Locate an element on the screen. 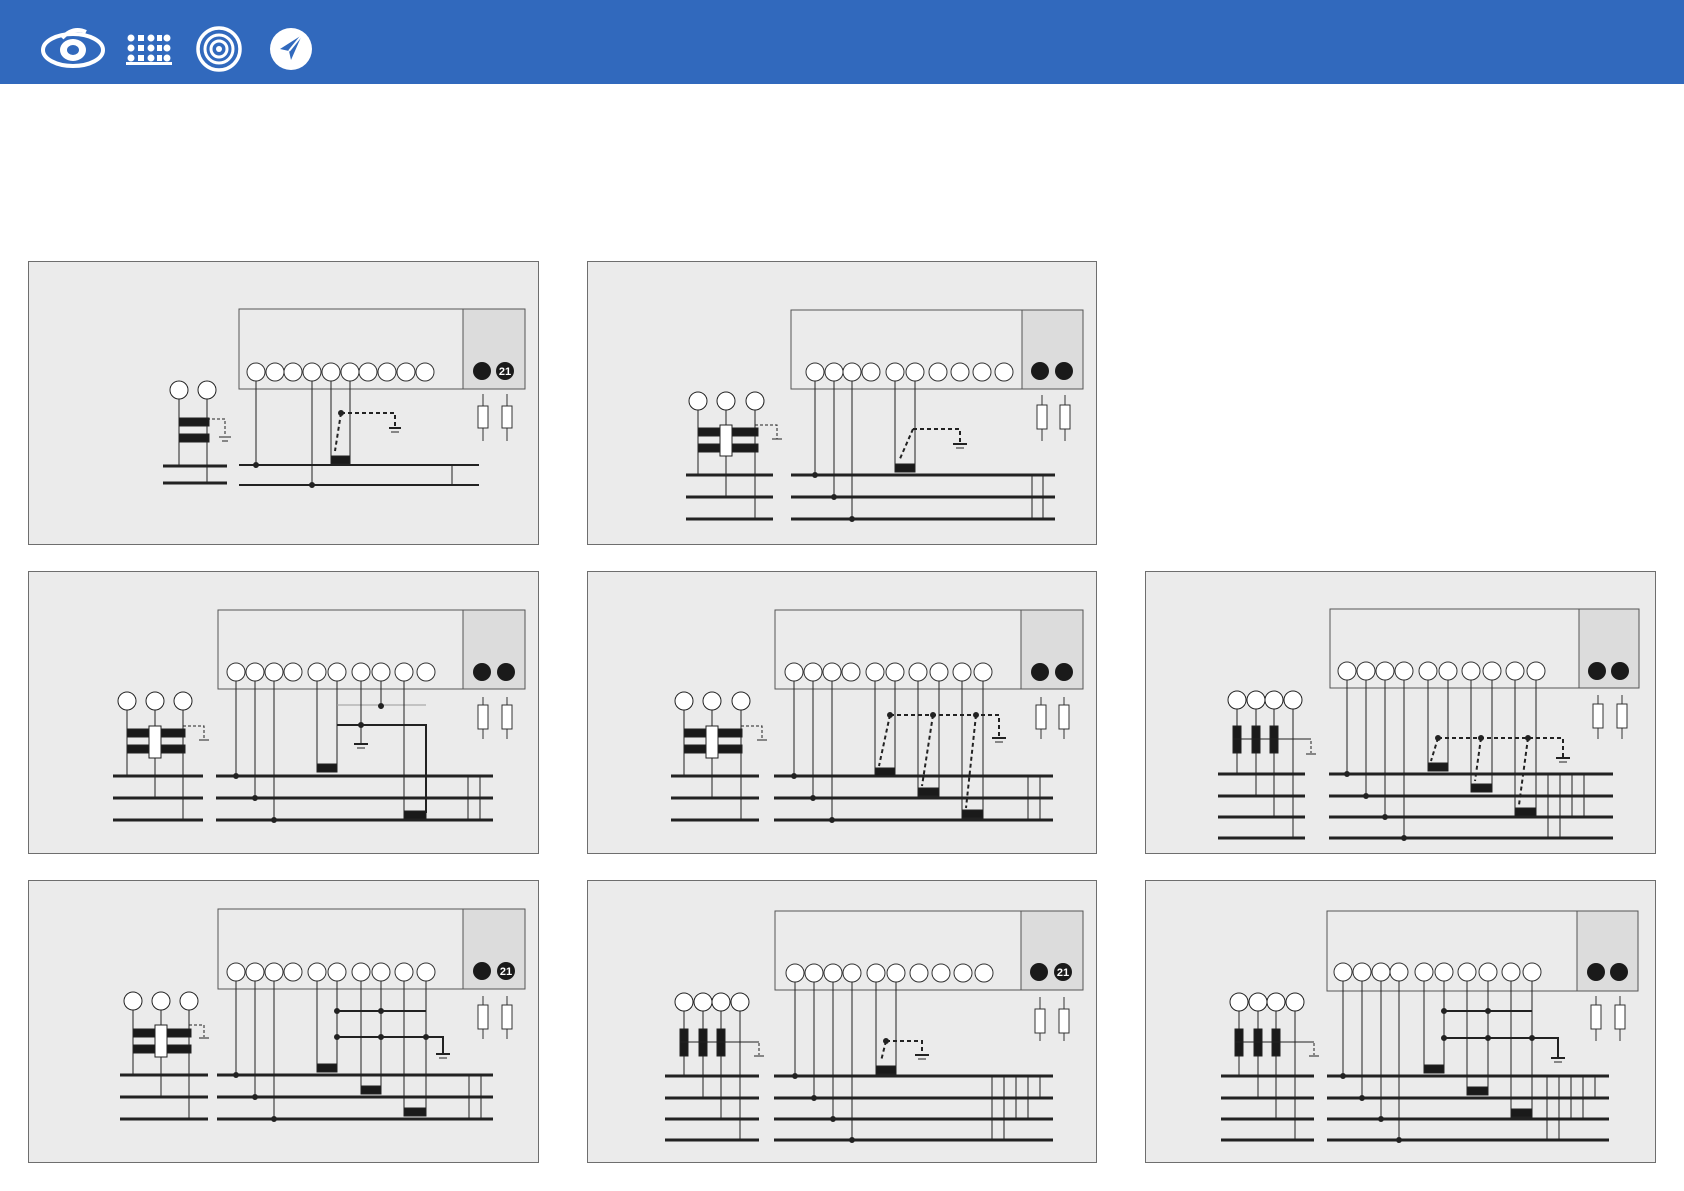 This screenshot has height=1191, width=1684. eye-icon is located at coordinates (73, 50).